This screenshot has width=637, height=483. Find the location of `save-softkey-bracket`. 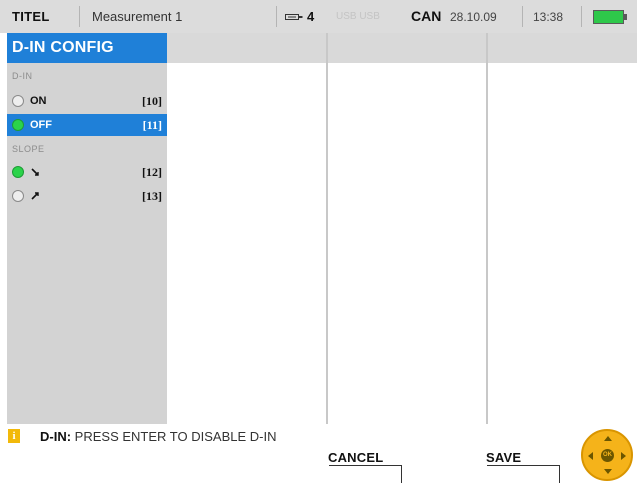

save-softkey-bracket is located at coordinates (523, 474).